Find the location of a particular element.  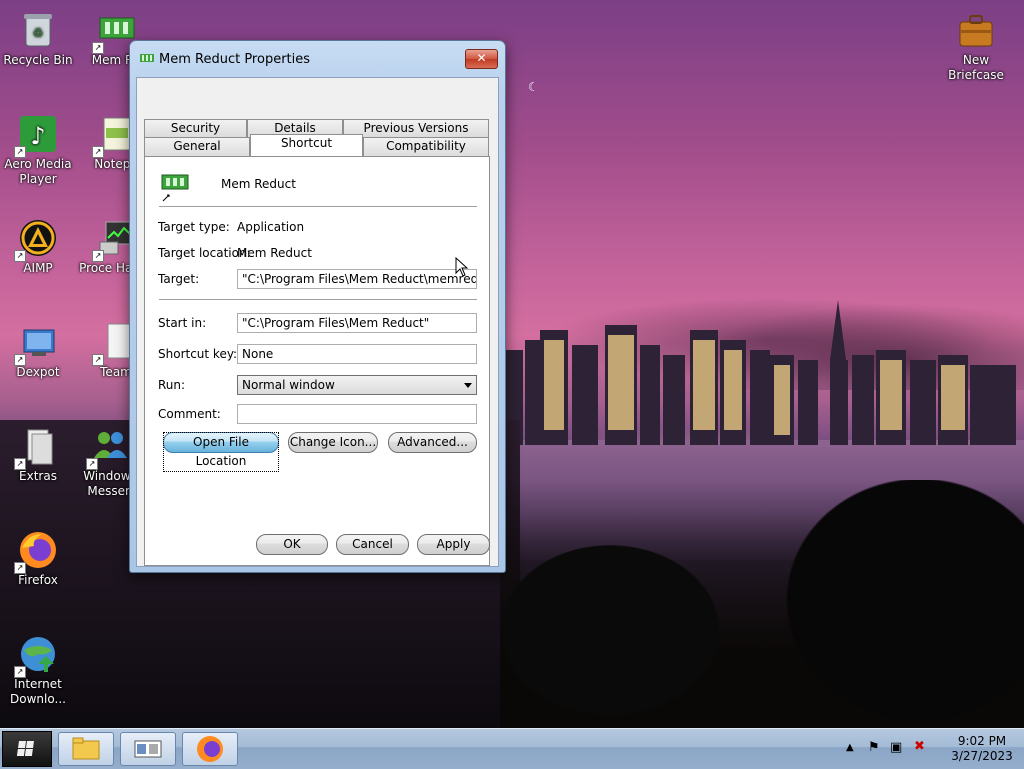

moon-icon: ☾ is located at coordinates (533, 87).